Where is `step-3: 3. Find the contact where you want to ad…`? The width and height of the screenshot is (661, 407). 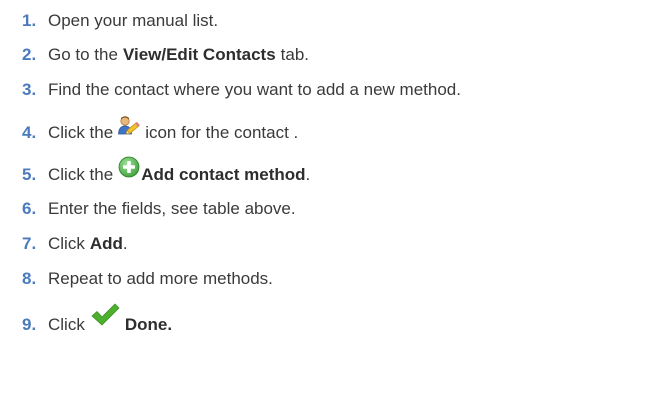
step-3: 3. Find the contact where you want to ad… is located at coordinates (241, 89).